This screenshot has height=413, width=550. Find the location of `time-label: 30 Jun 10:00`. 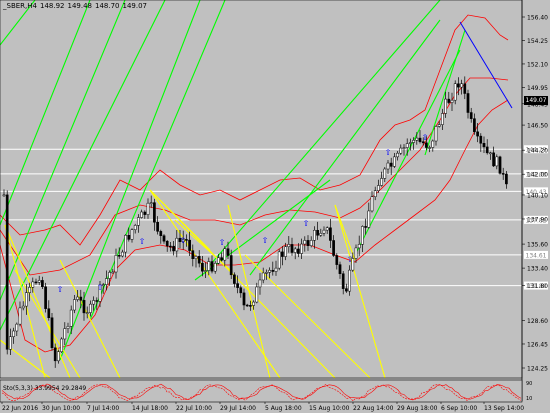

time-label: 30 Jun 10:00 is located at coordinates (61, 408).